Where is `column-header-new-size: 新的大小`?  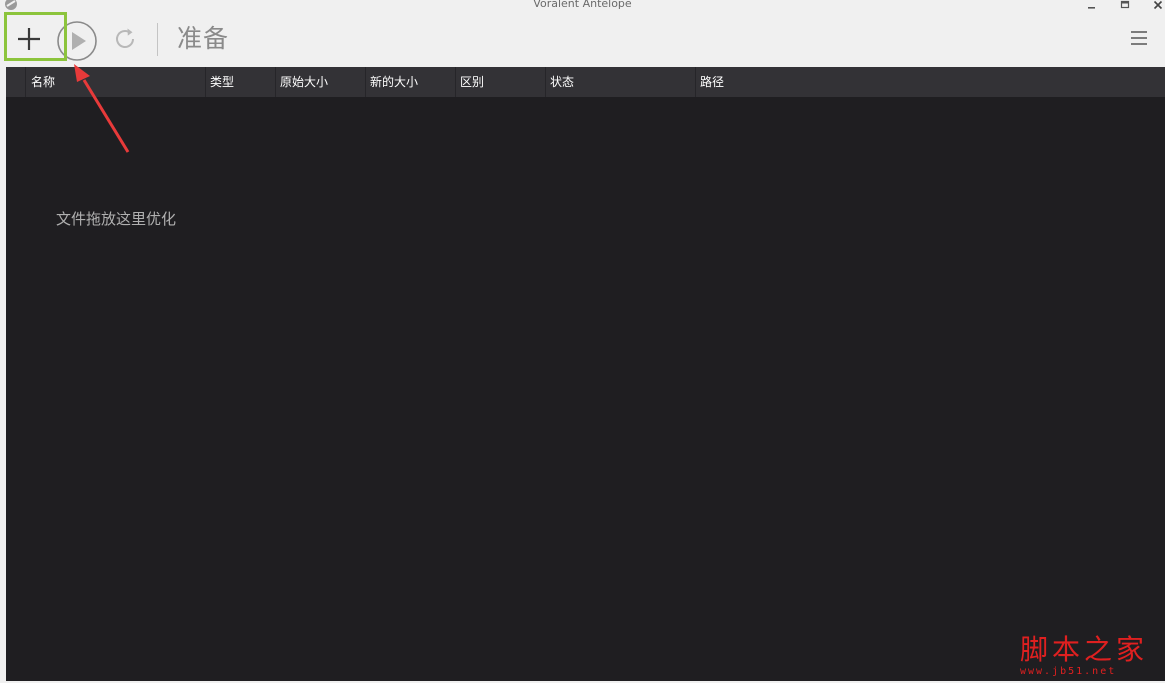 column-header-new-size: 新的大小 is located at coordinates (410, 82).